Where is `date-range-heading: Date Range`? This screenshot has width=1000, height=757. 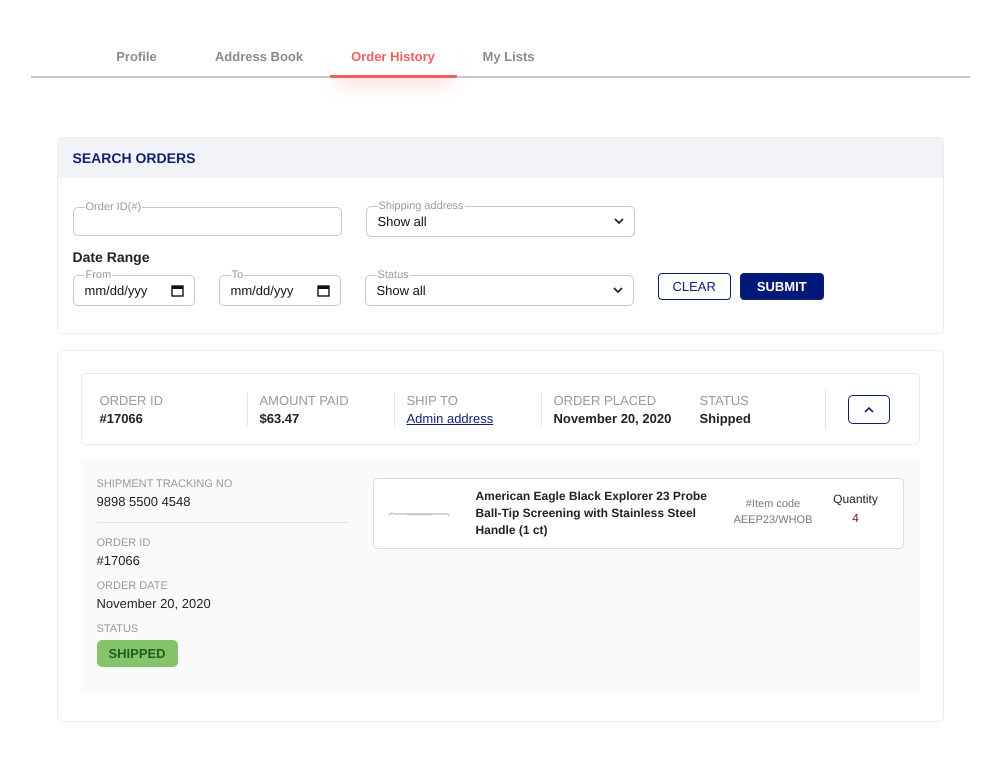 date-range-heading: Date Range is located at coordinates (111, 257).